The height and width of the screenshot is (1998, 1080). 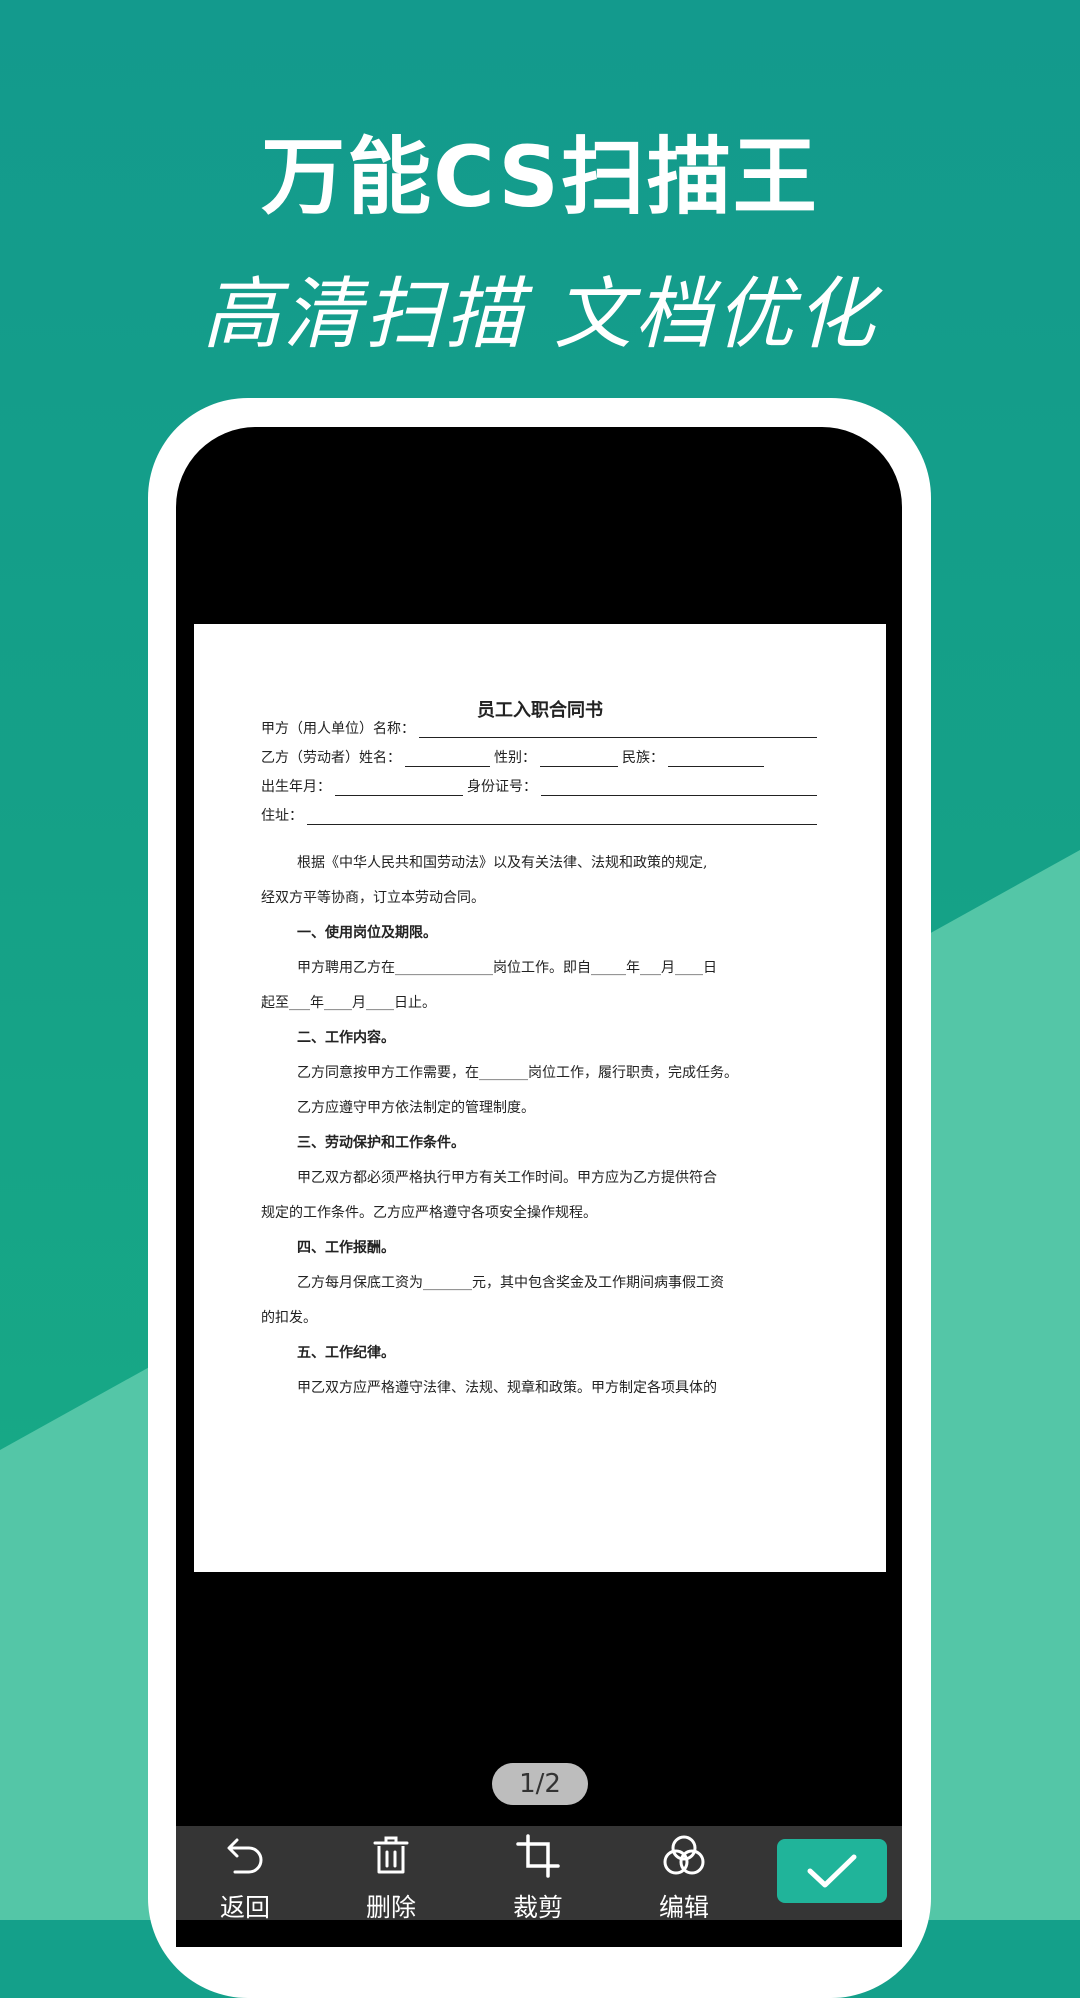 What do you see at coordinates (683, 1907) in the screenshot?
I see `edit-label: 编辑` at bounding box center [683, 1907].